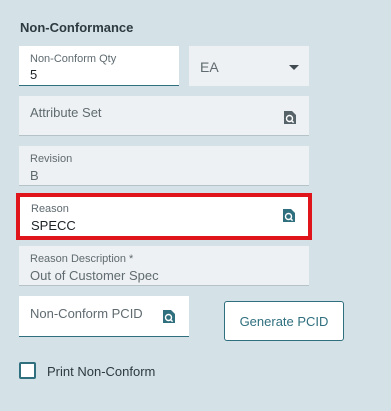 The width and height of the screenshot is (391, 411). Describe the element at coordinates (27, 370) in the screenshot. I see `print-non-conform-checkbox` at that location.